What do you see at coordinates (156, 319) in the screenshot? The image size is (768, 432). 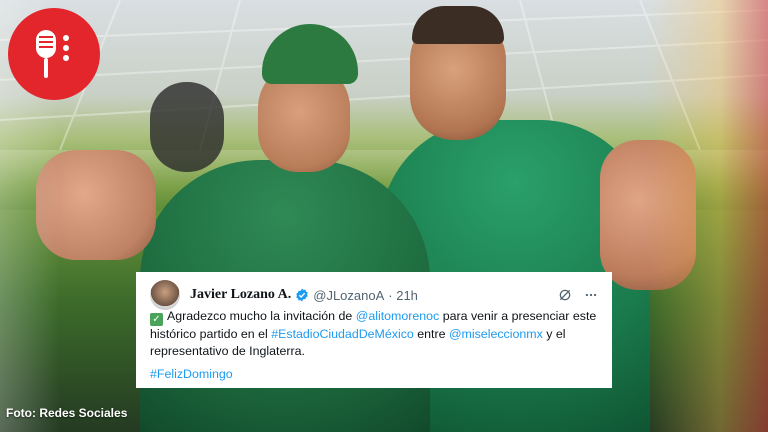 I see `check-mark-icon: ✓` at bounding box center [156, 319].